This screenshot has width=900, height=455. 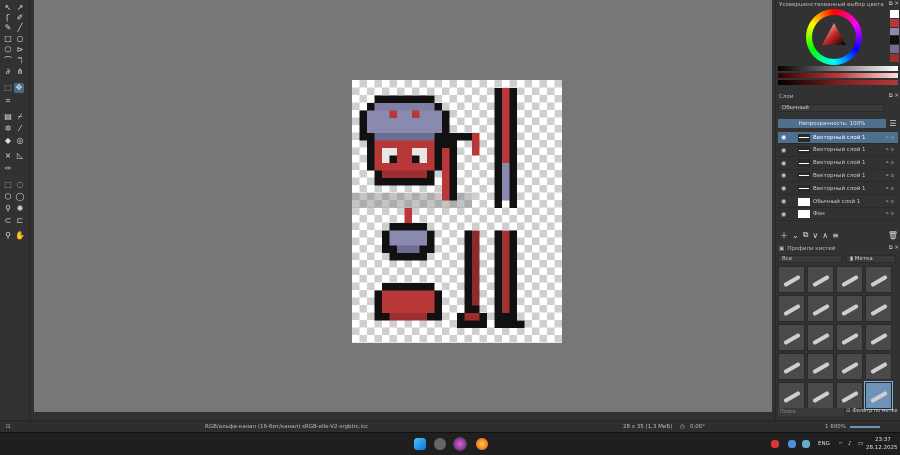 I want to click on value-bar, so click(x=838, y=68).